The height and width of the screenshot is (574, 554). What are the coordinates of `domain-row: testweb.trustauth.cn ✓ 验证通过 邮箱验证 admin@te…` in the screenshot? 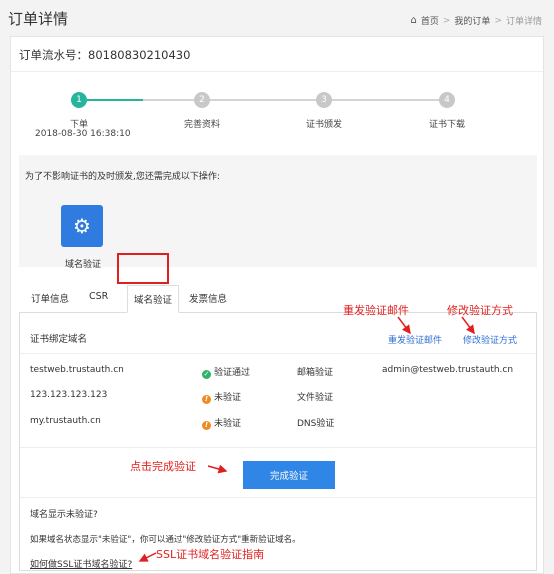 It's located at (280, 372).